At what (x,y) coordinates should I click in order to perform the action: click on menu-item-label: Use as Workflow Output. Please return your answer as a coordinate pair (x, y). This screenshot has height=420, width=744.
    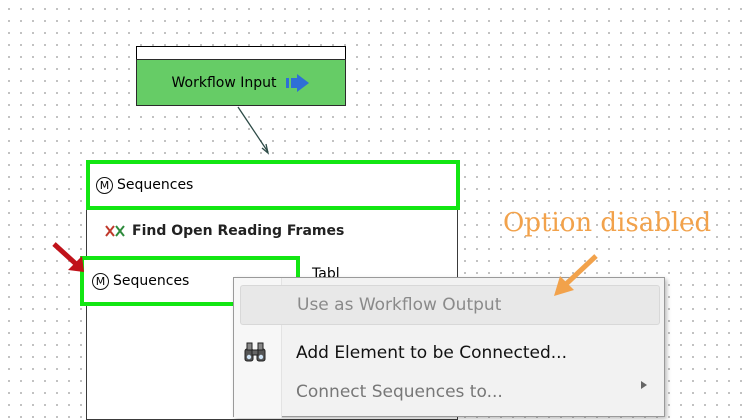
    Looking at the image, I should click on (399, 305).